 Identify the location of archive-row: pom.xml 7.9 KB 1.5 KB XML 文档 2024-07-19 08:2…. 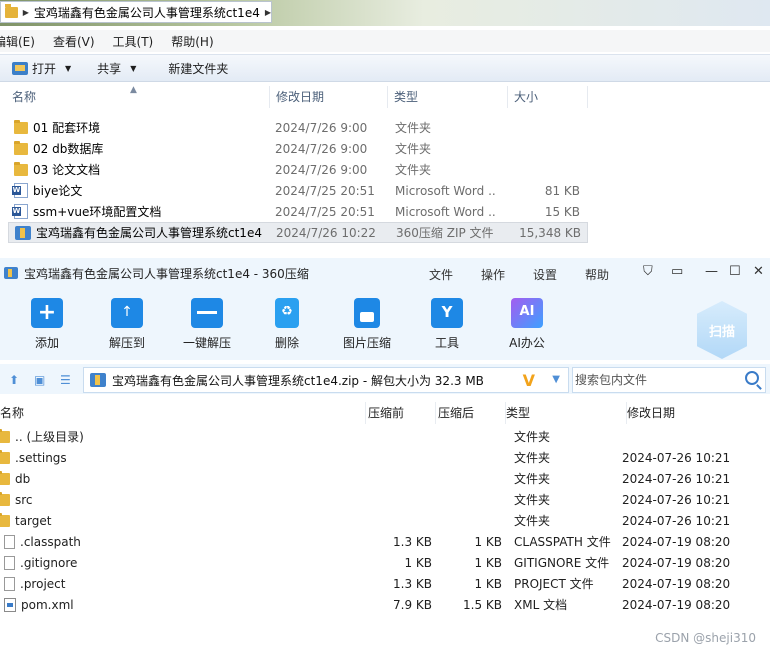
(385, 604).